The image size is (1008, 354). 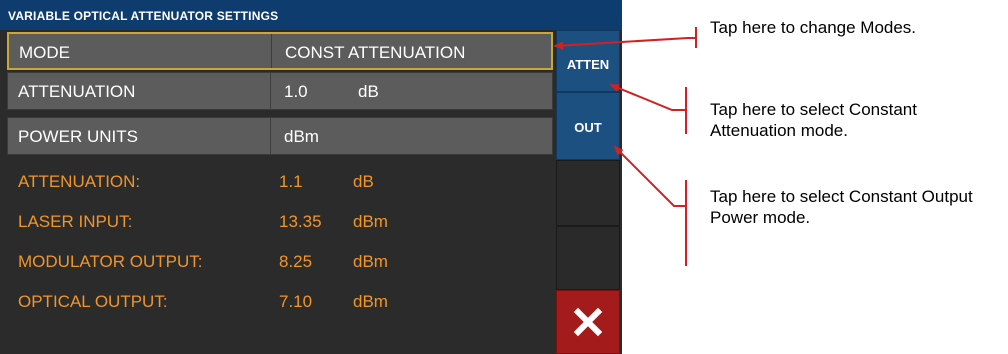 I want to click on callout-line-modes, so click(x=626, y=37).